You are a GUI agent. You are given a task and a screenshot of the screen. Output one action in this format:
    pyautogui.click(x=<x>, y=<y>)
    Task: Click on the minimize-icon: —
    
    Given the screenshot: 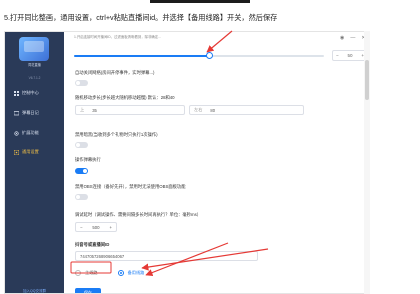 What is the action you would take?
    pyautogui.click(x=352, y=38)
    